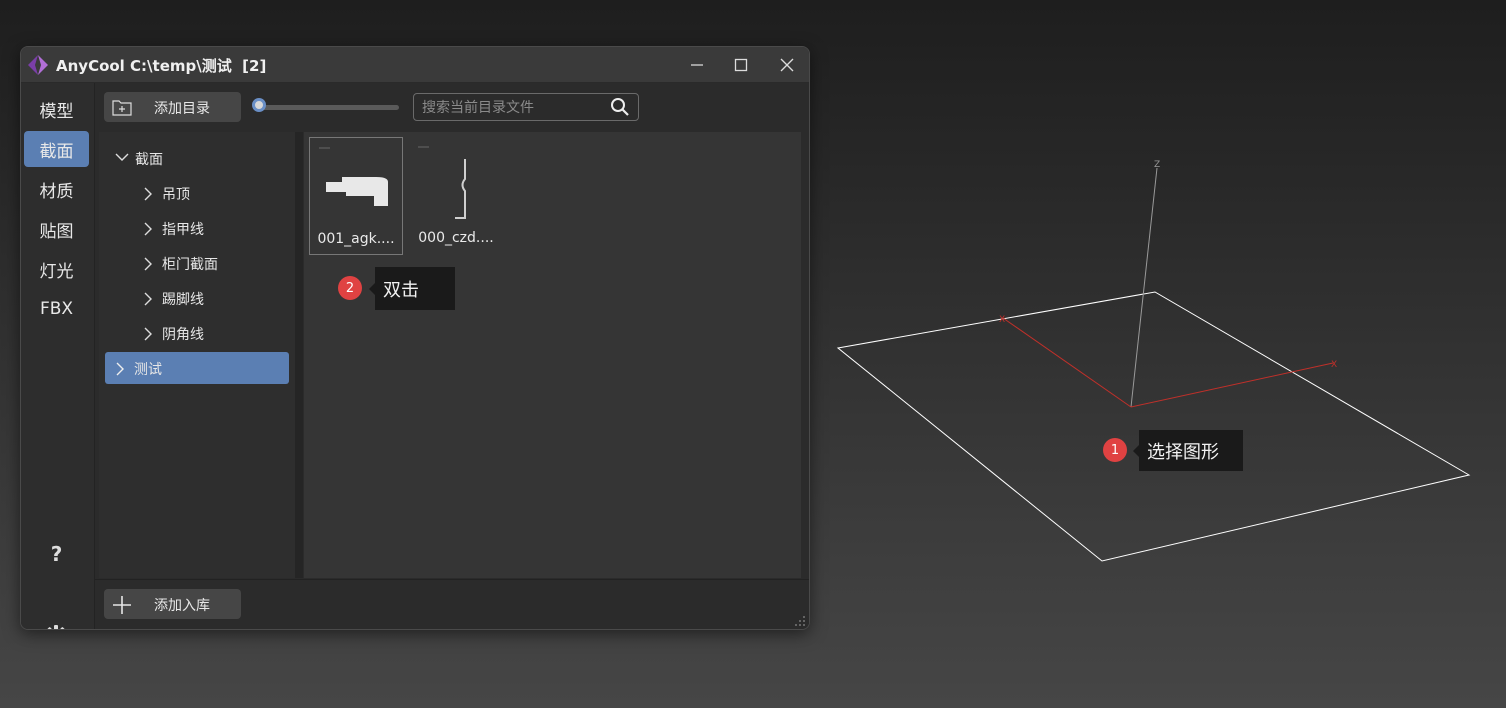 The height and width of the screenshot is (708, 1506). I want to click on add-to-library-button: 添加入库, so click(172, 604).